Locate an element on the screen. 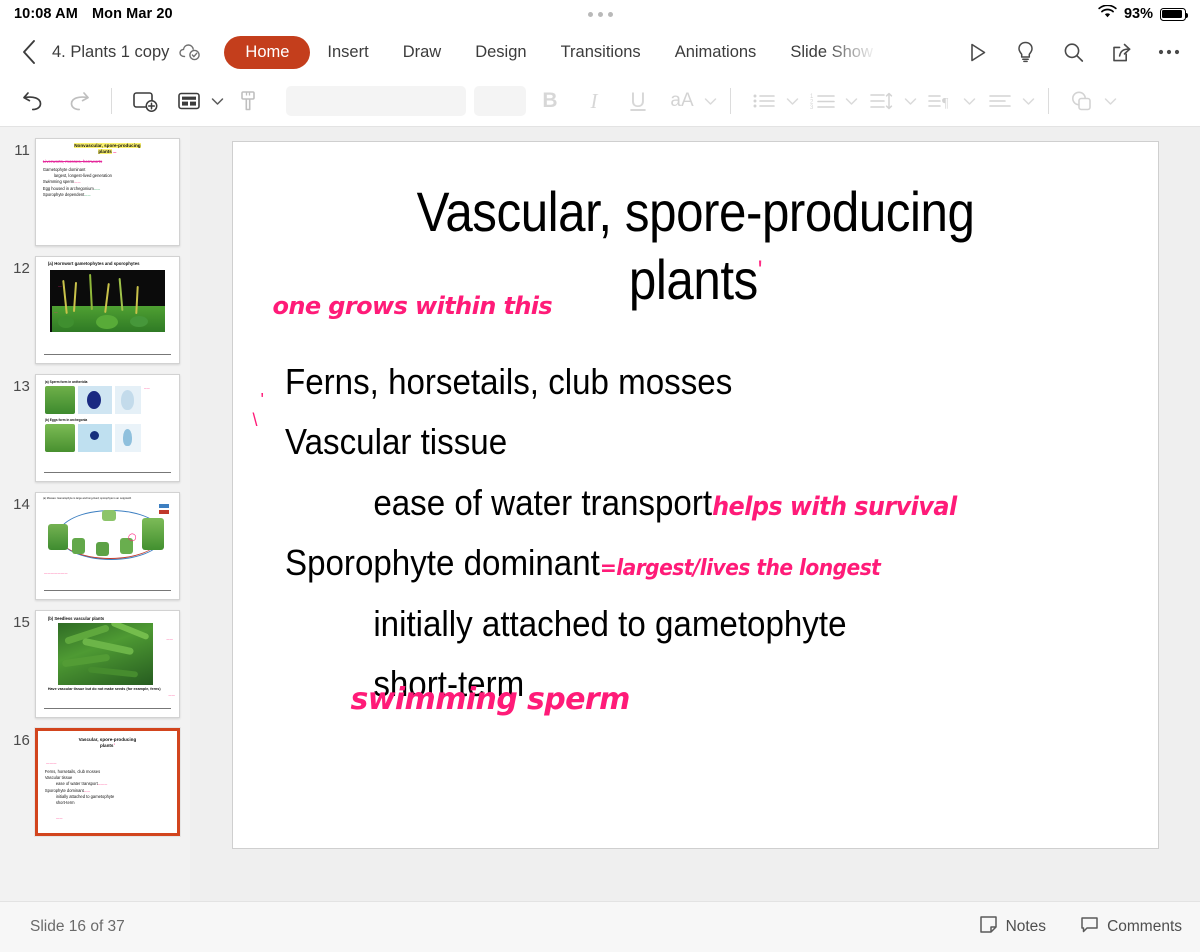 The height and width of the screenshot is (952, 1200). battery-percent: 93% is located at coordinates (1138, 14).